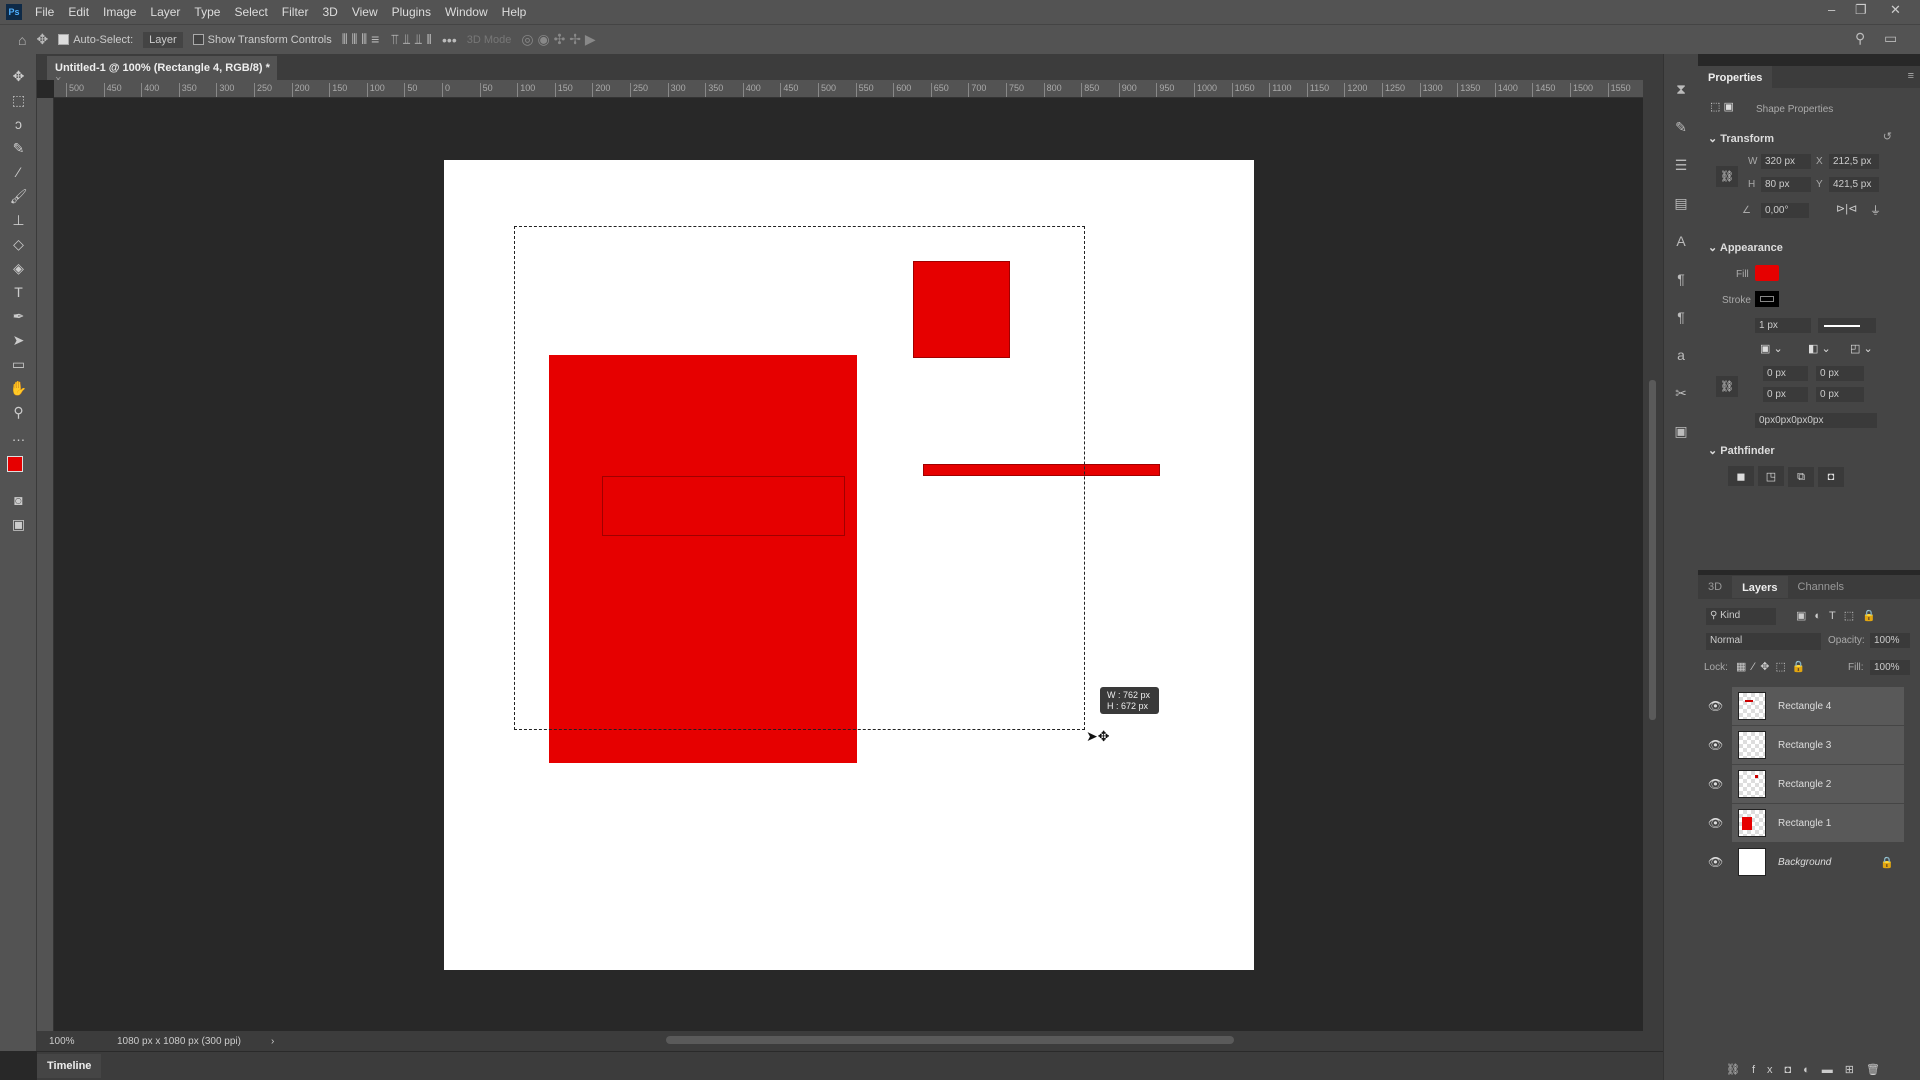 The height and width of the screenshot is (1080, 1920). Describe the element at coordinates (1681, 203) in the screenshot. I see `libraries-icon: ▤` at that location.